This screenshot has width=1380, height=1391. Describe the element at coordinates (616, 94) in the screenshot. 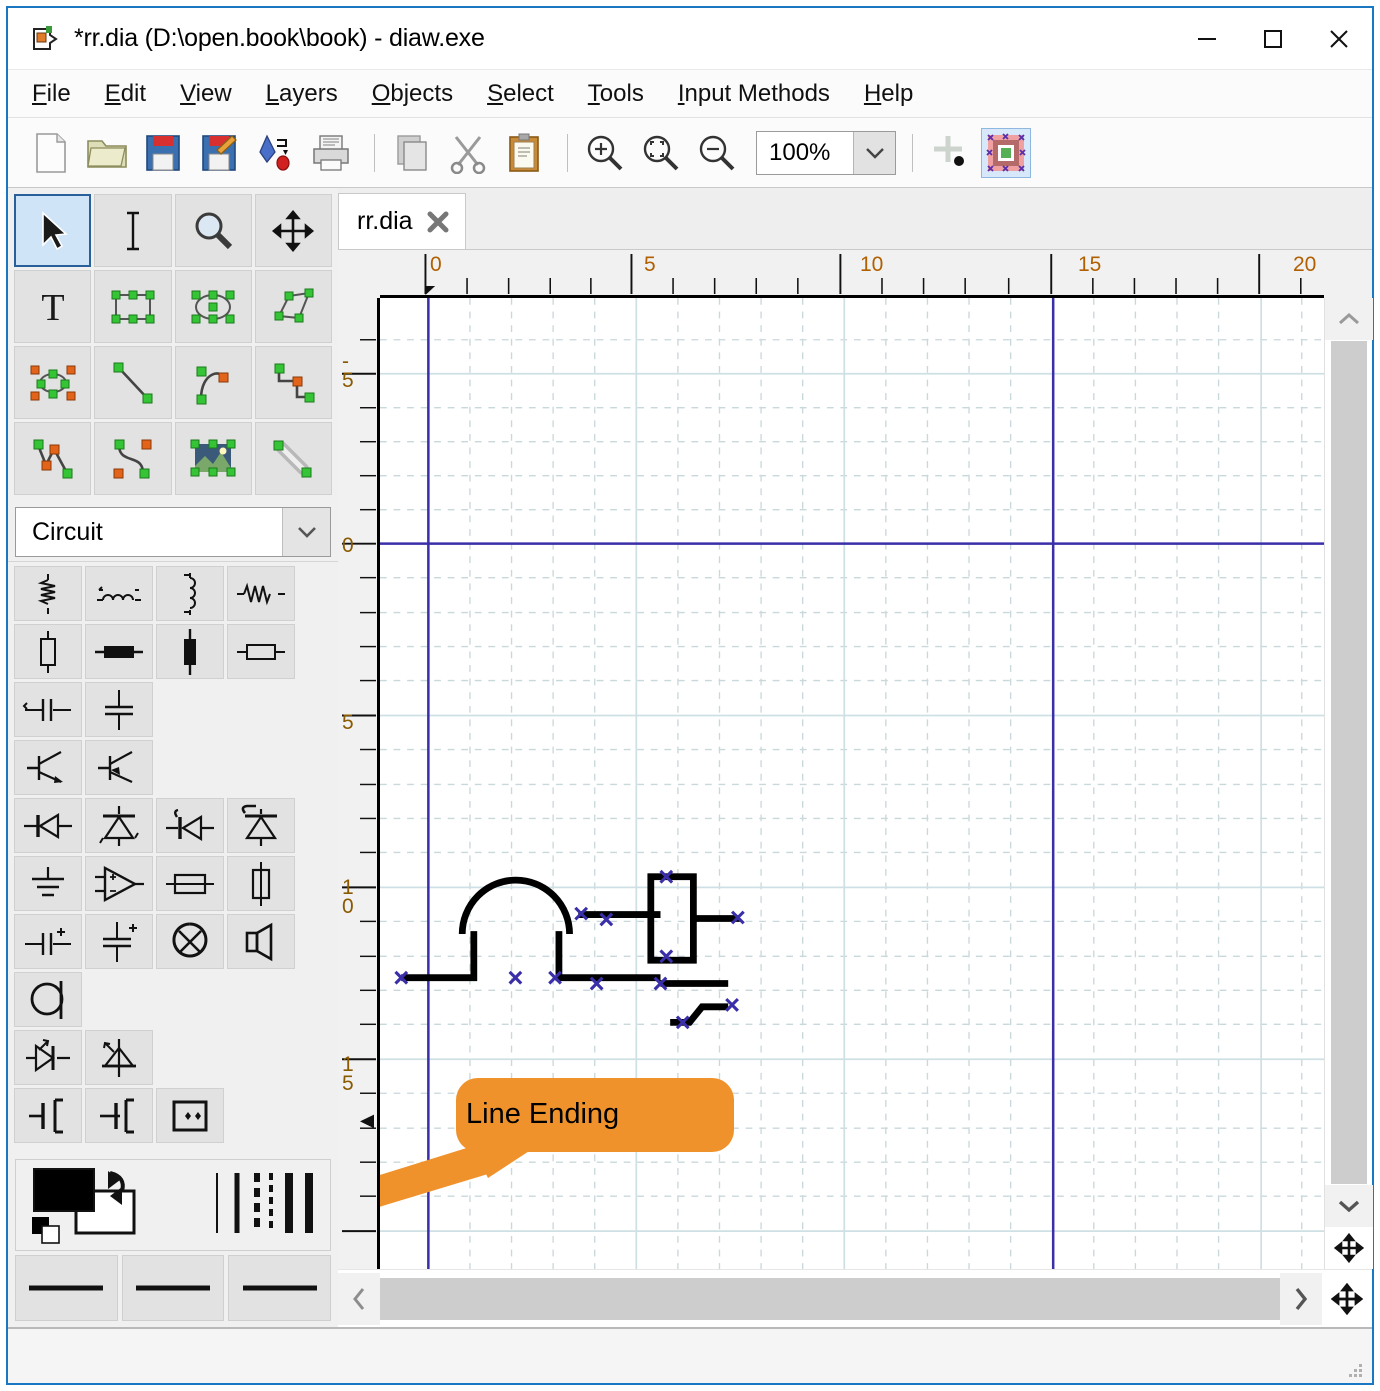

I see `menu-tools: Tools` at that location.